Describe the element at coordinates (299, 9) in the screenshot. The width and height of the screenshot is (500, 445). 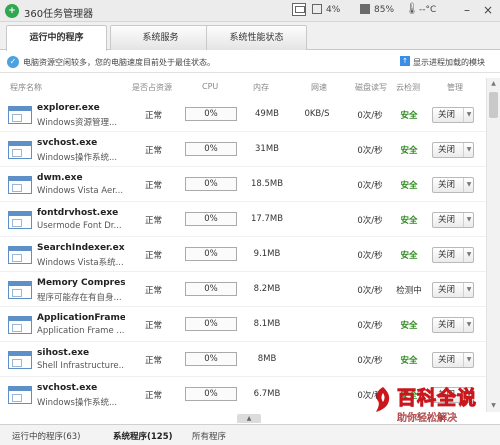
I see `monitor-icon` at that location.